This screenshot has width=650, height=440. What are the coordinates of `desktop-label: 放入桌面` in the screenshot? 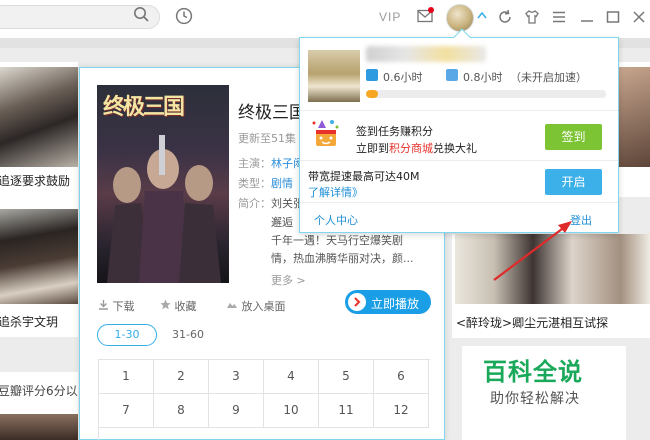 It's located at (263, 306).